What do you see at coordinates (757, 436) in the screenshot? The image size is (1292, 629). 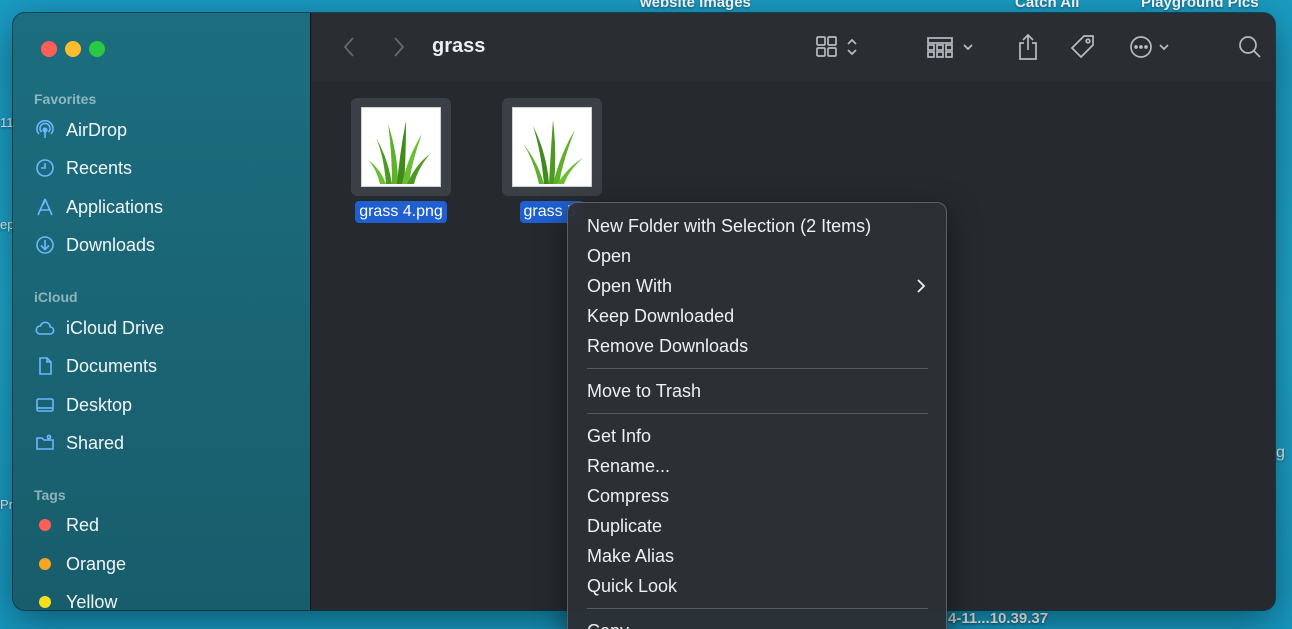 I see `menu-item-get-info: Get Info` at bounding box center [757, 436].